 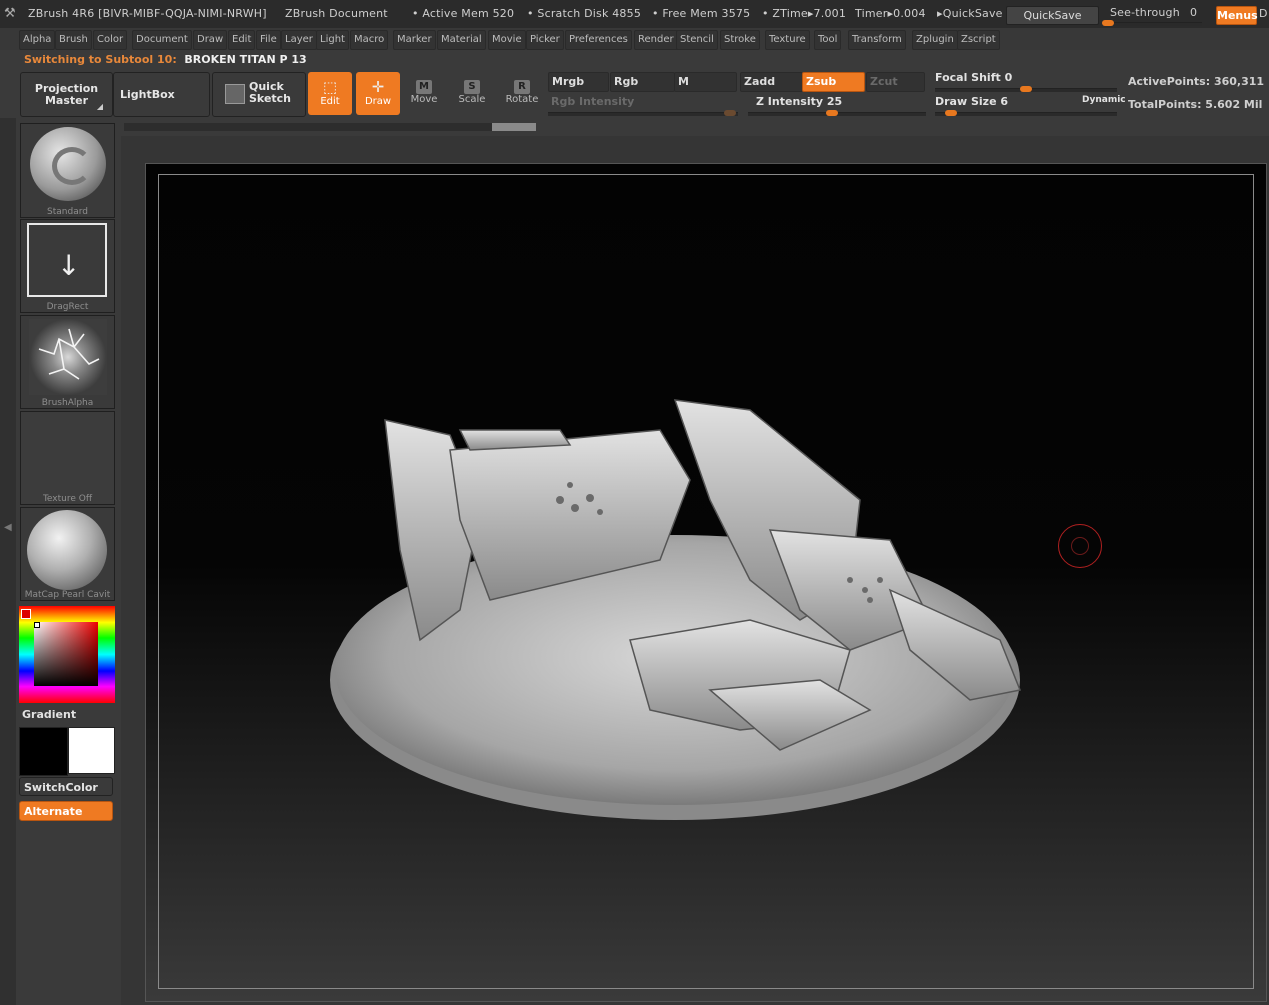 What do you see at coordinates (1104, 100) in the screenshot?
I see `dynamic-toggle: Dynamic` at bounding box center [1104, 100].